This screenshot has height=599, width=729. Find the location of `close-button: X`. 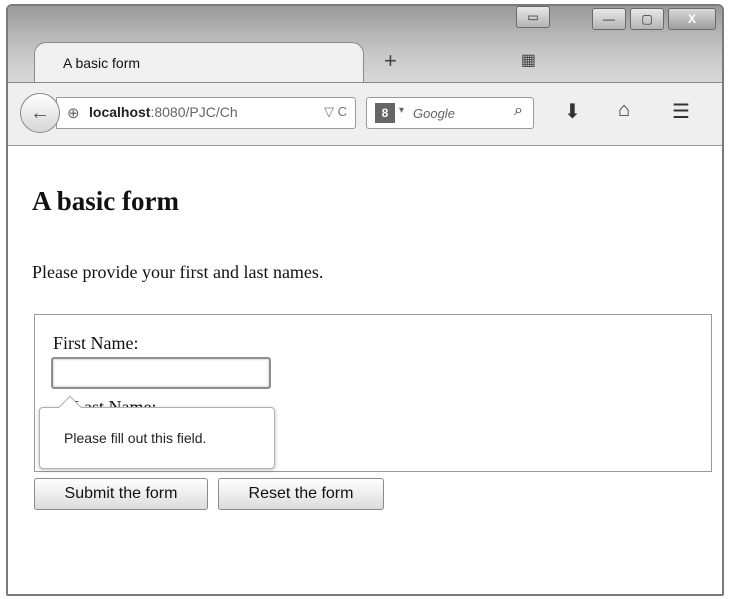

close-button: X is located at coordinates (692, 19).